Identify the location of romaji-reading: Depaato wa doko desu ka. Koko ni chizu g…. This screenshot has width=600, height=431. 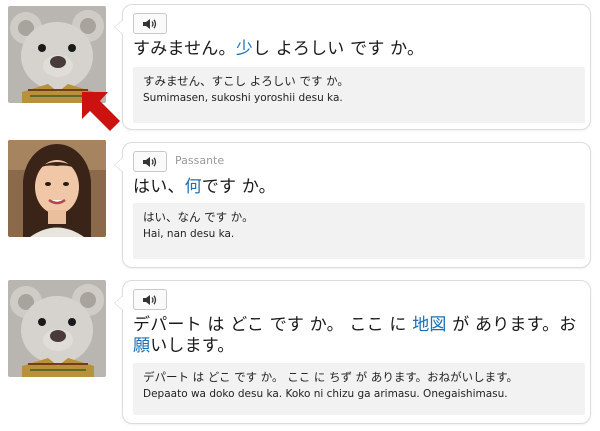
(325, 394).